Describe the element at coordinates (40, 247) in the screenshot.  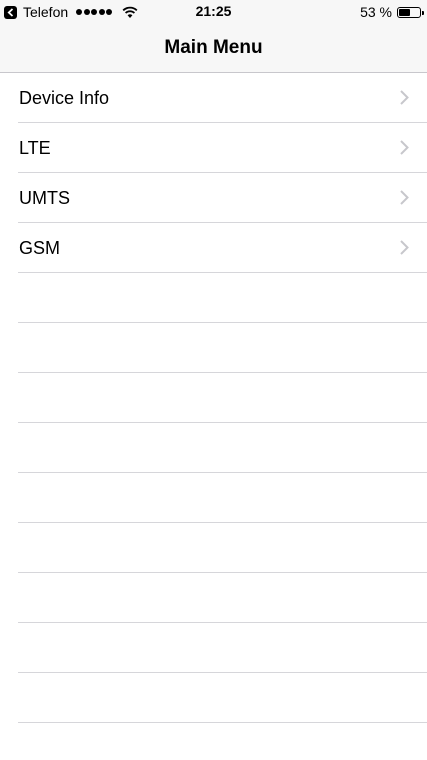
I see `menu-item-label: GSM` at that location.